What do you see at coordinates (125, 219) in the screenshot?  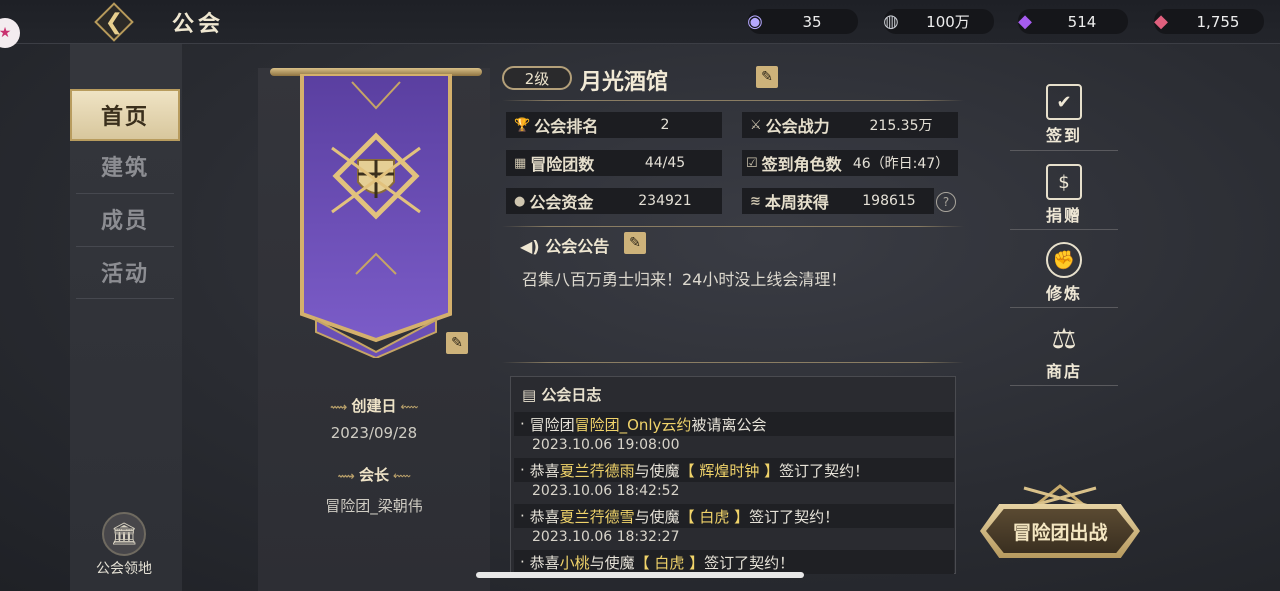 I see `nav-tab-members: 成员` at bounding box center [125, 219].